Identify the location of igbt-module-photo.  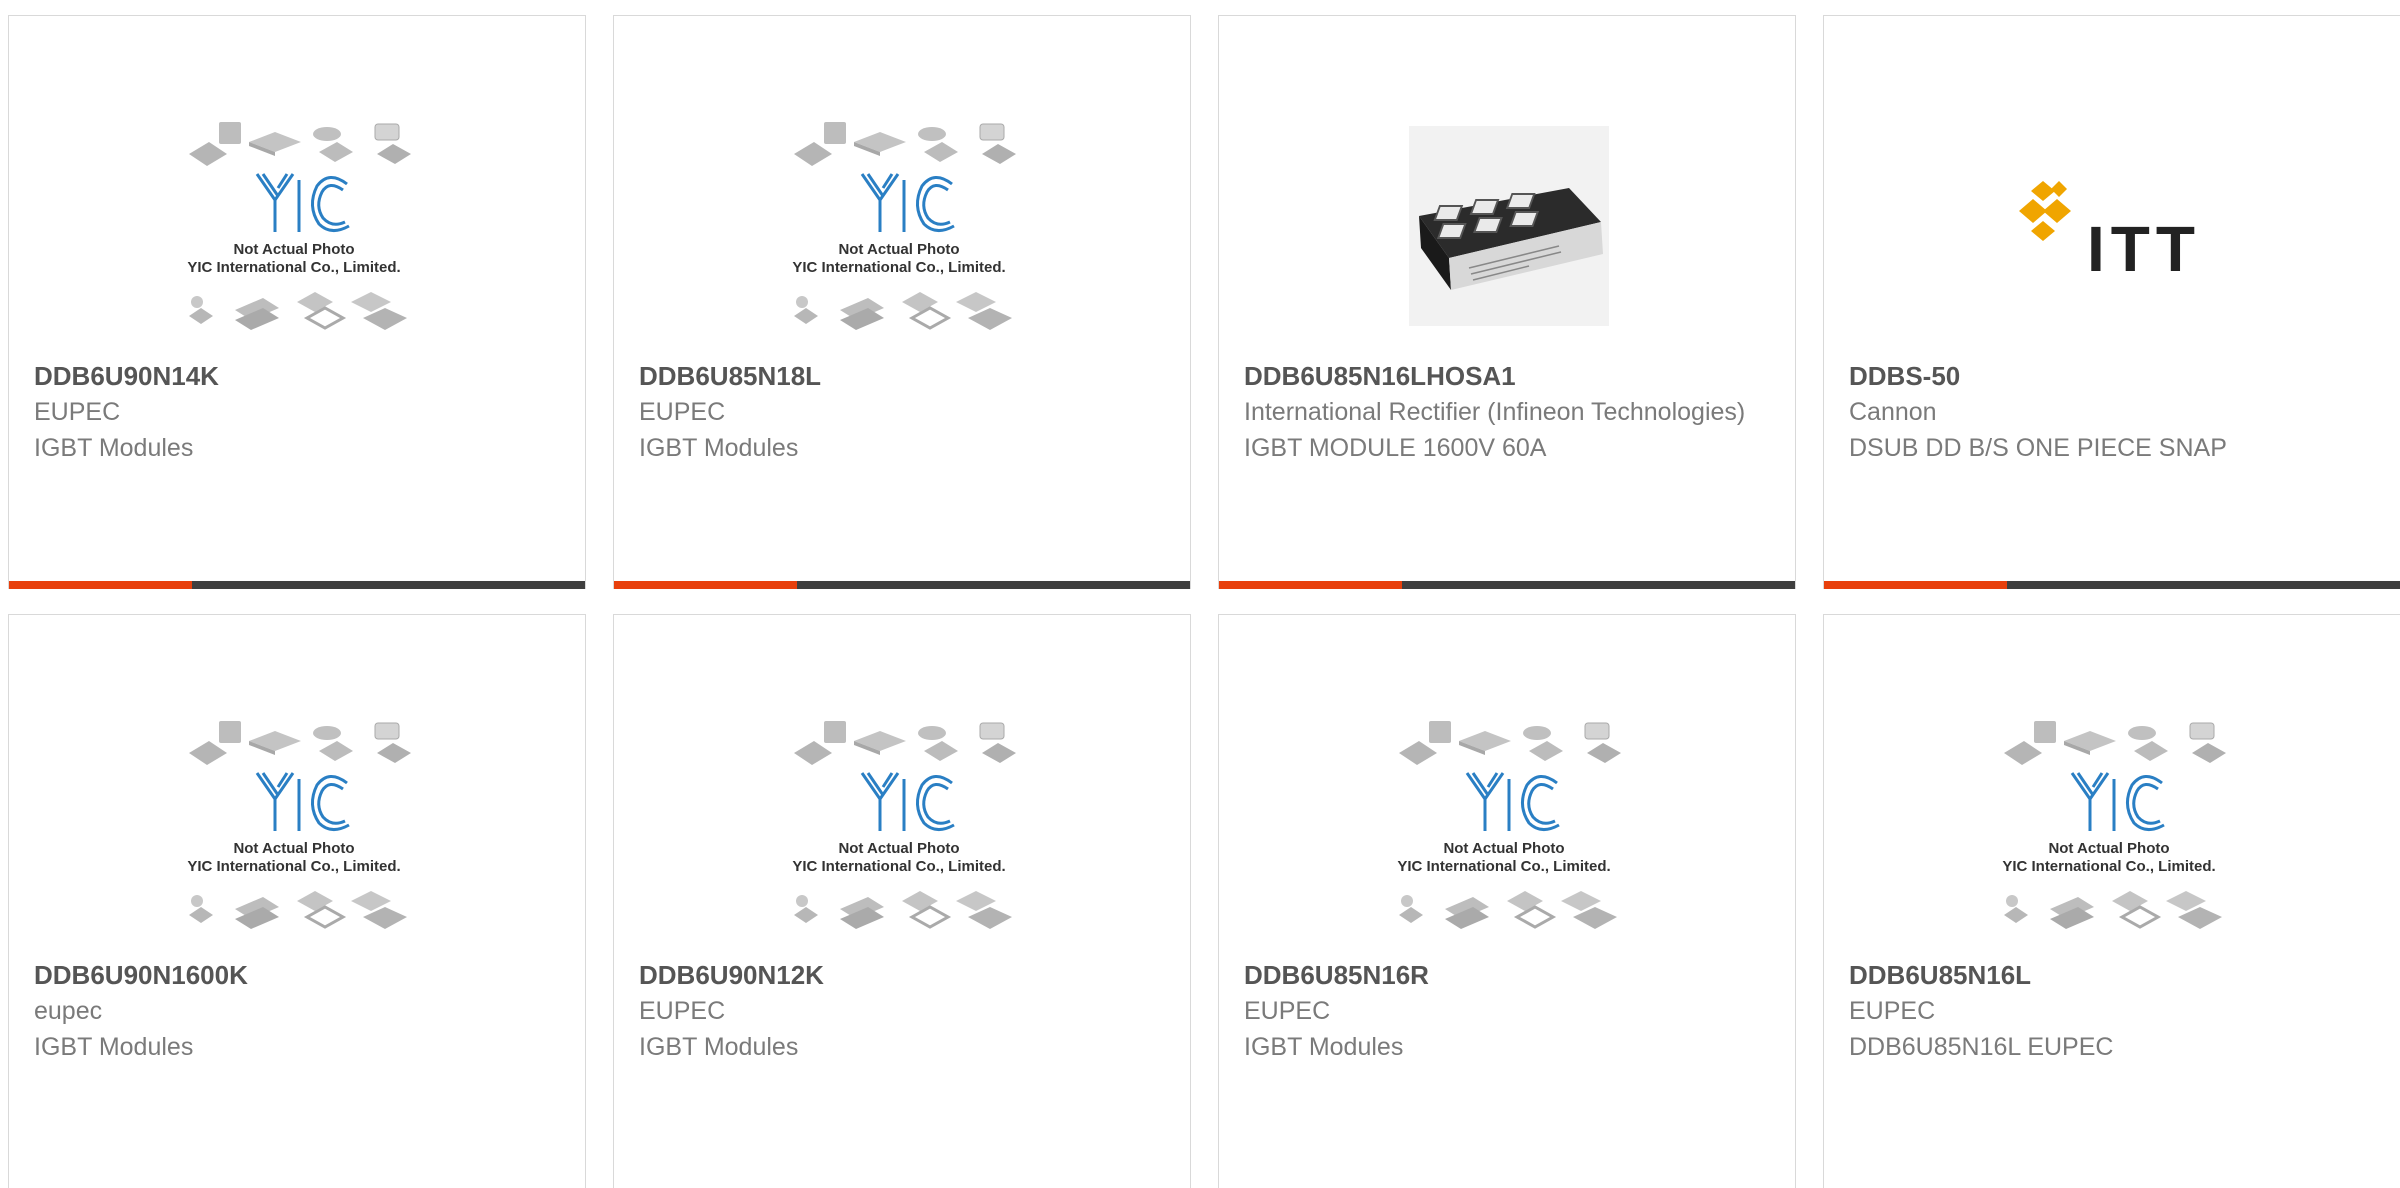
(1509, 226).